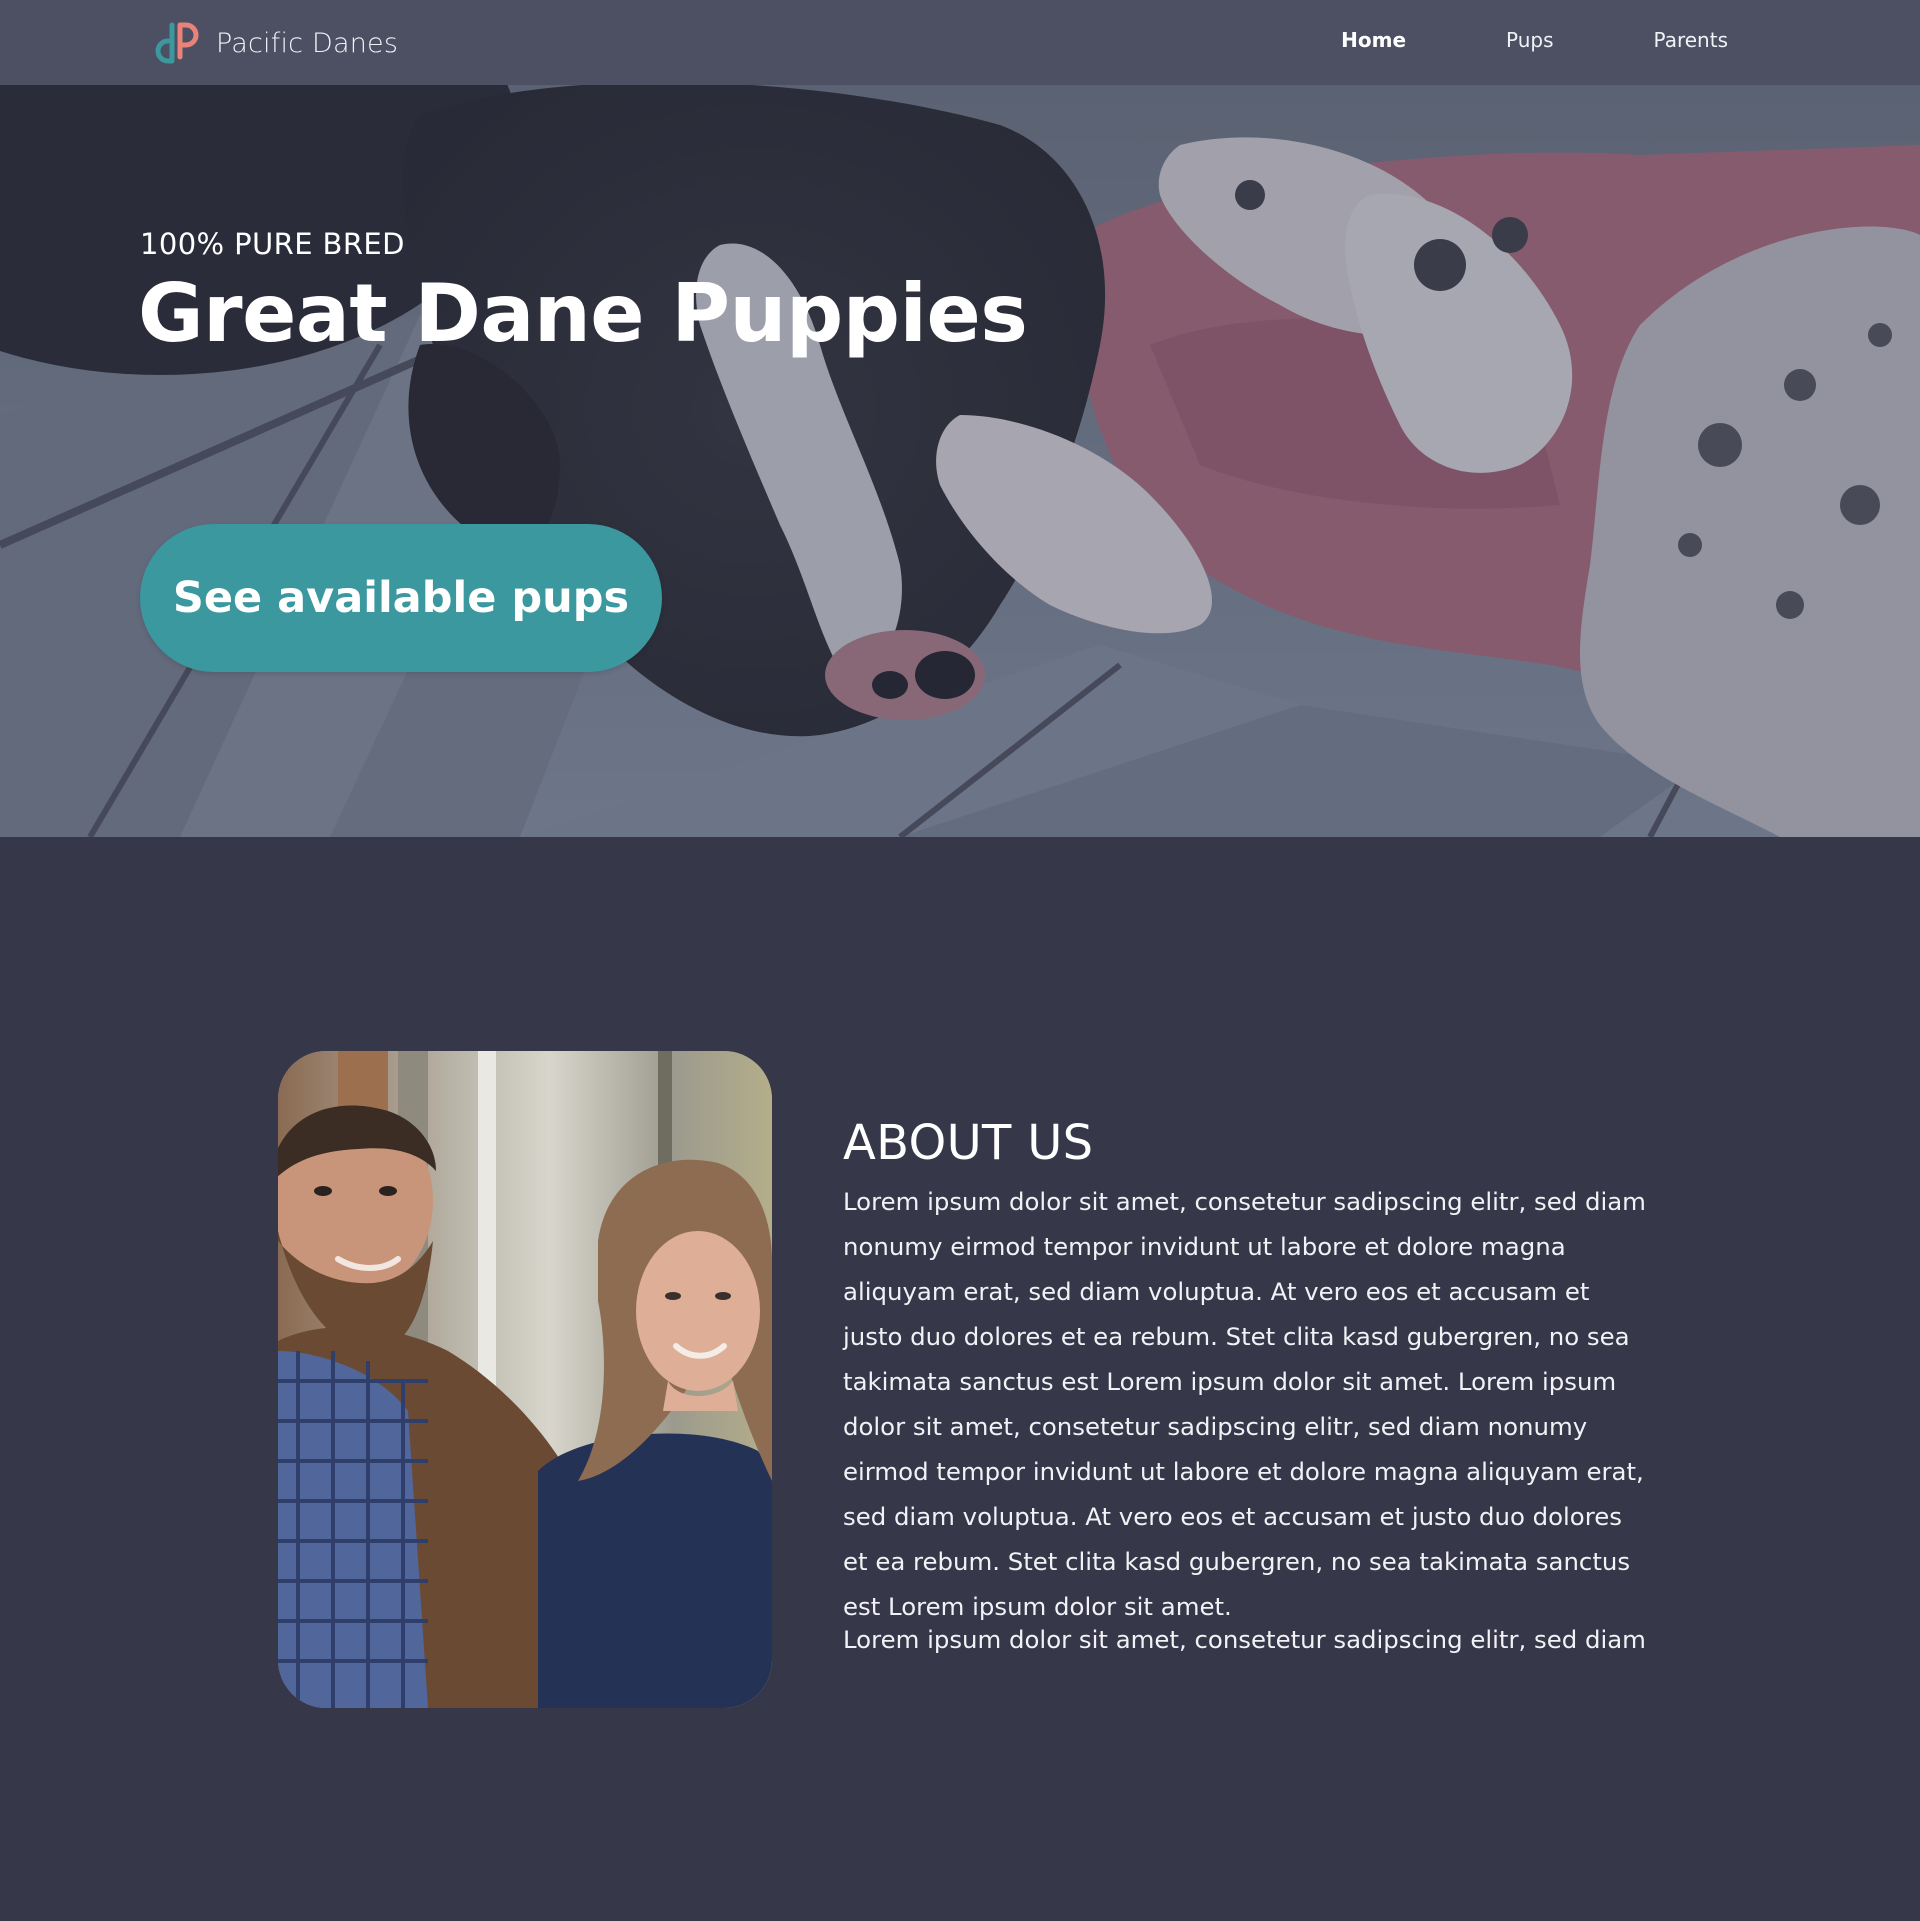  I want to click on brand-logo-link: Pacific Danes, so click(274, 43).